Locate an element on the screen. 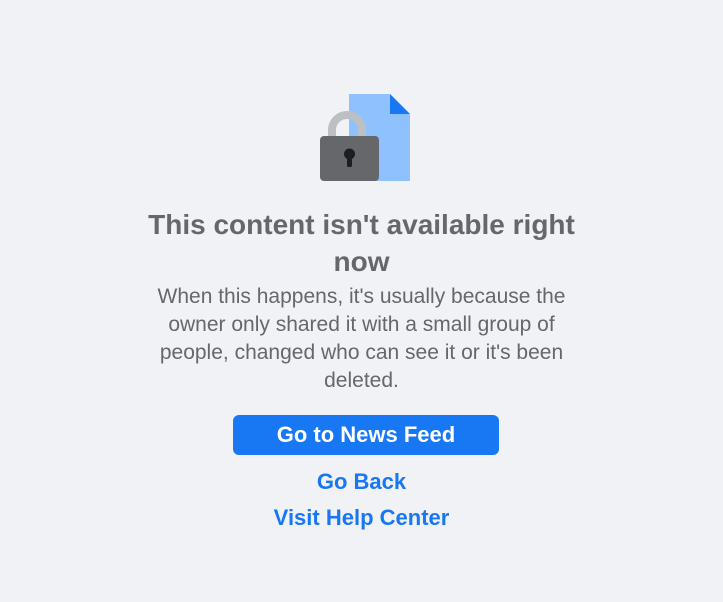 This screenshot has height=602, width=723. go-to-news-feed-button: Go to News Feed is located at coordinates (366, 435).